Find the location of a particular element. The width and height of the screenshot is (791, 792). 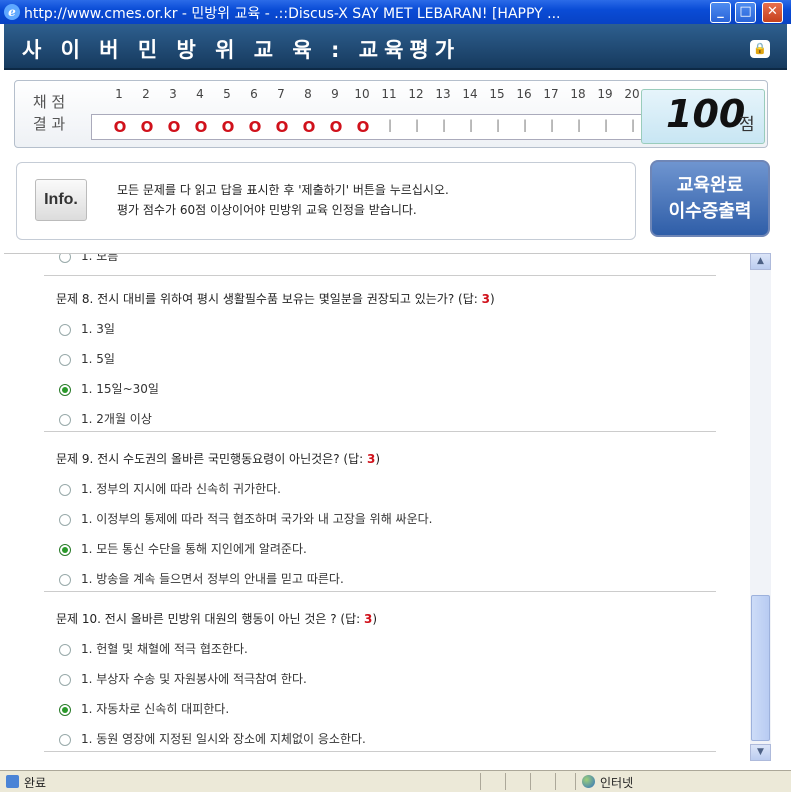

info-button: Info. is located at coordinates (61, 200).